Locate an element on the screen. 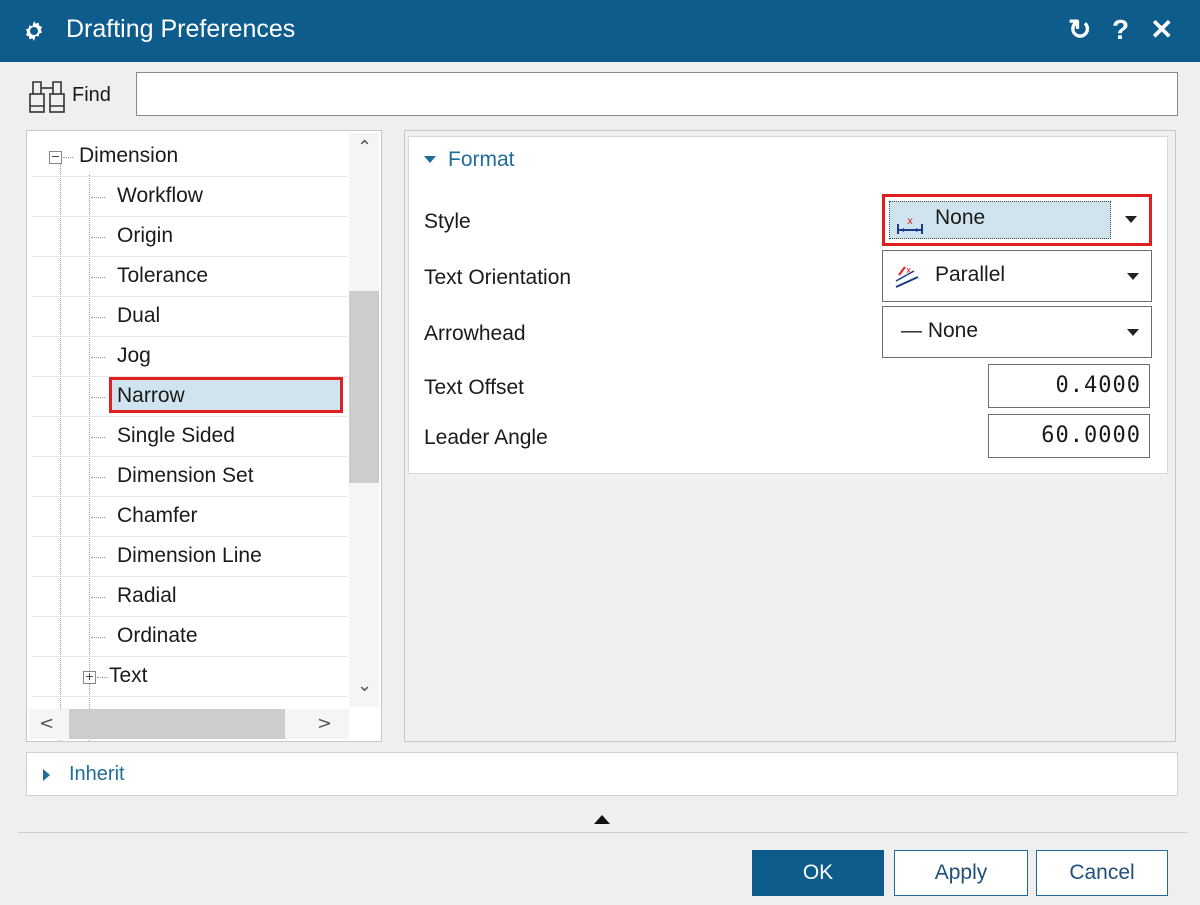 This screenshot has height=905, width=1200. expand-inherit-icon is located at coordinates (46, 775).